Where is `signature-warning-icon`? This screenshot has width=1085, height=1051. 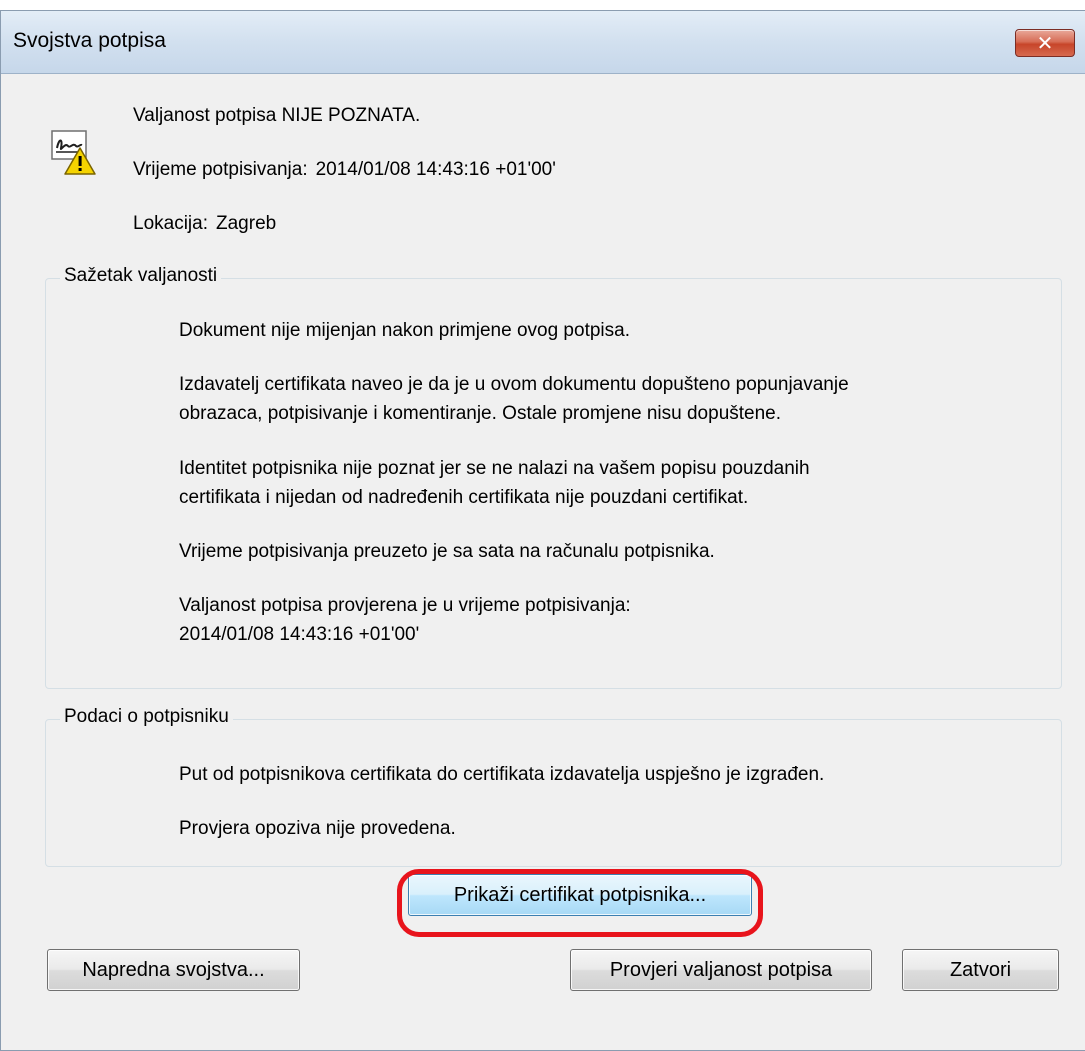 signature-warning-icon is located at coordinates (73, 152).